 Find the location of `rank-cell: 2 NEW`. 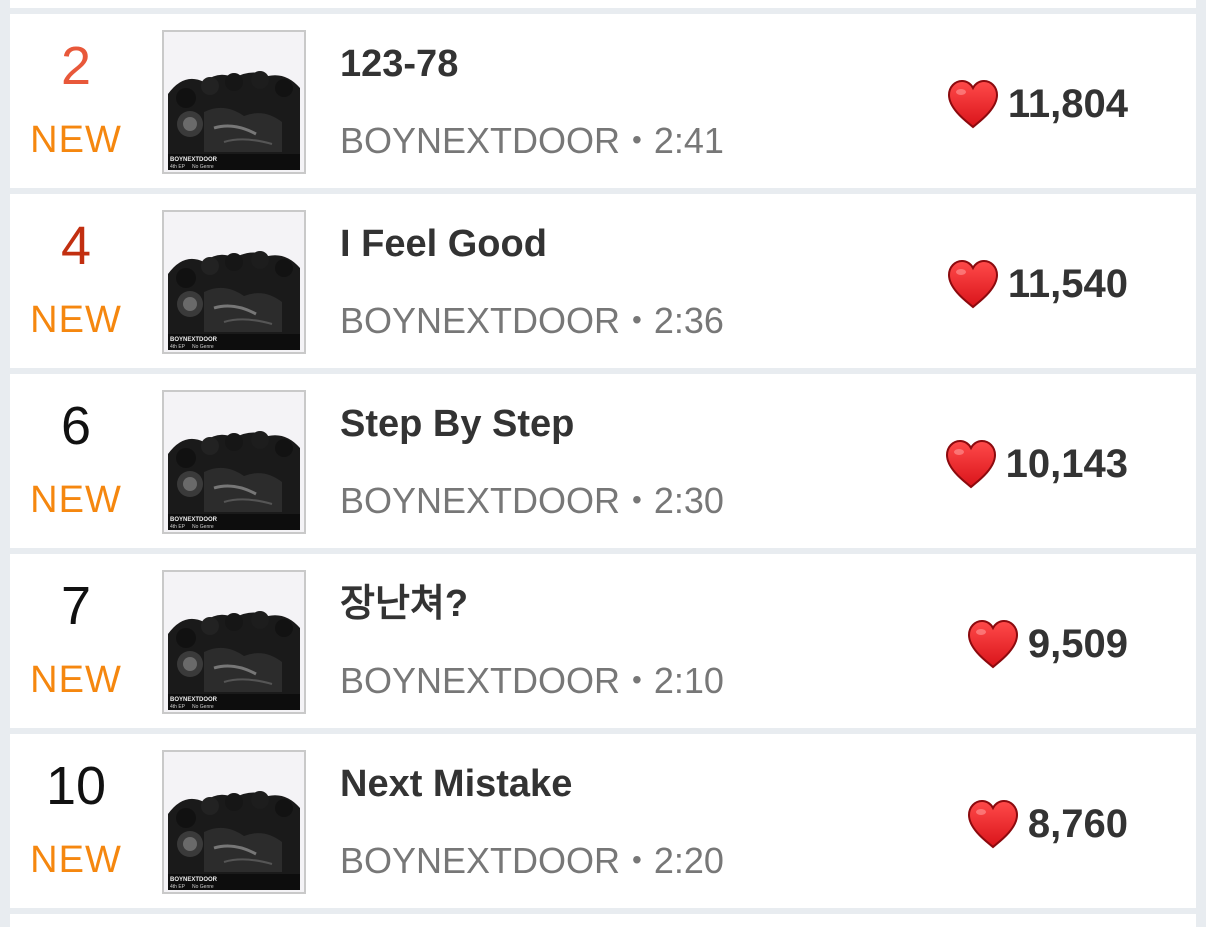

rank-cell: 2 NEW is located at coordinates (76, 101).